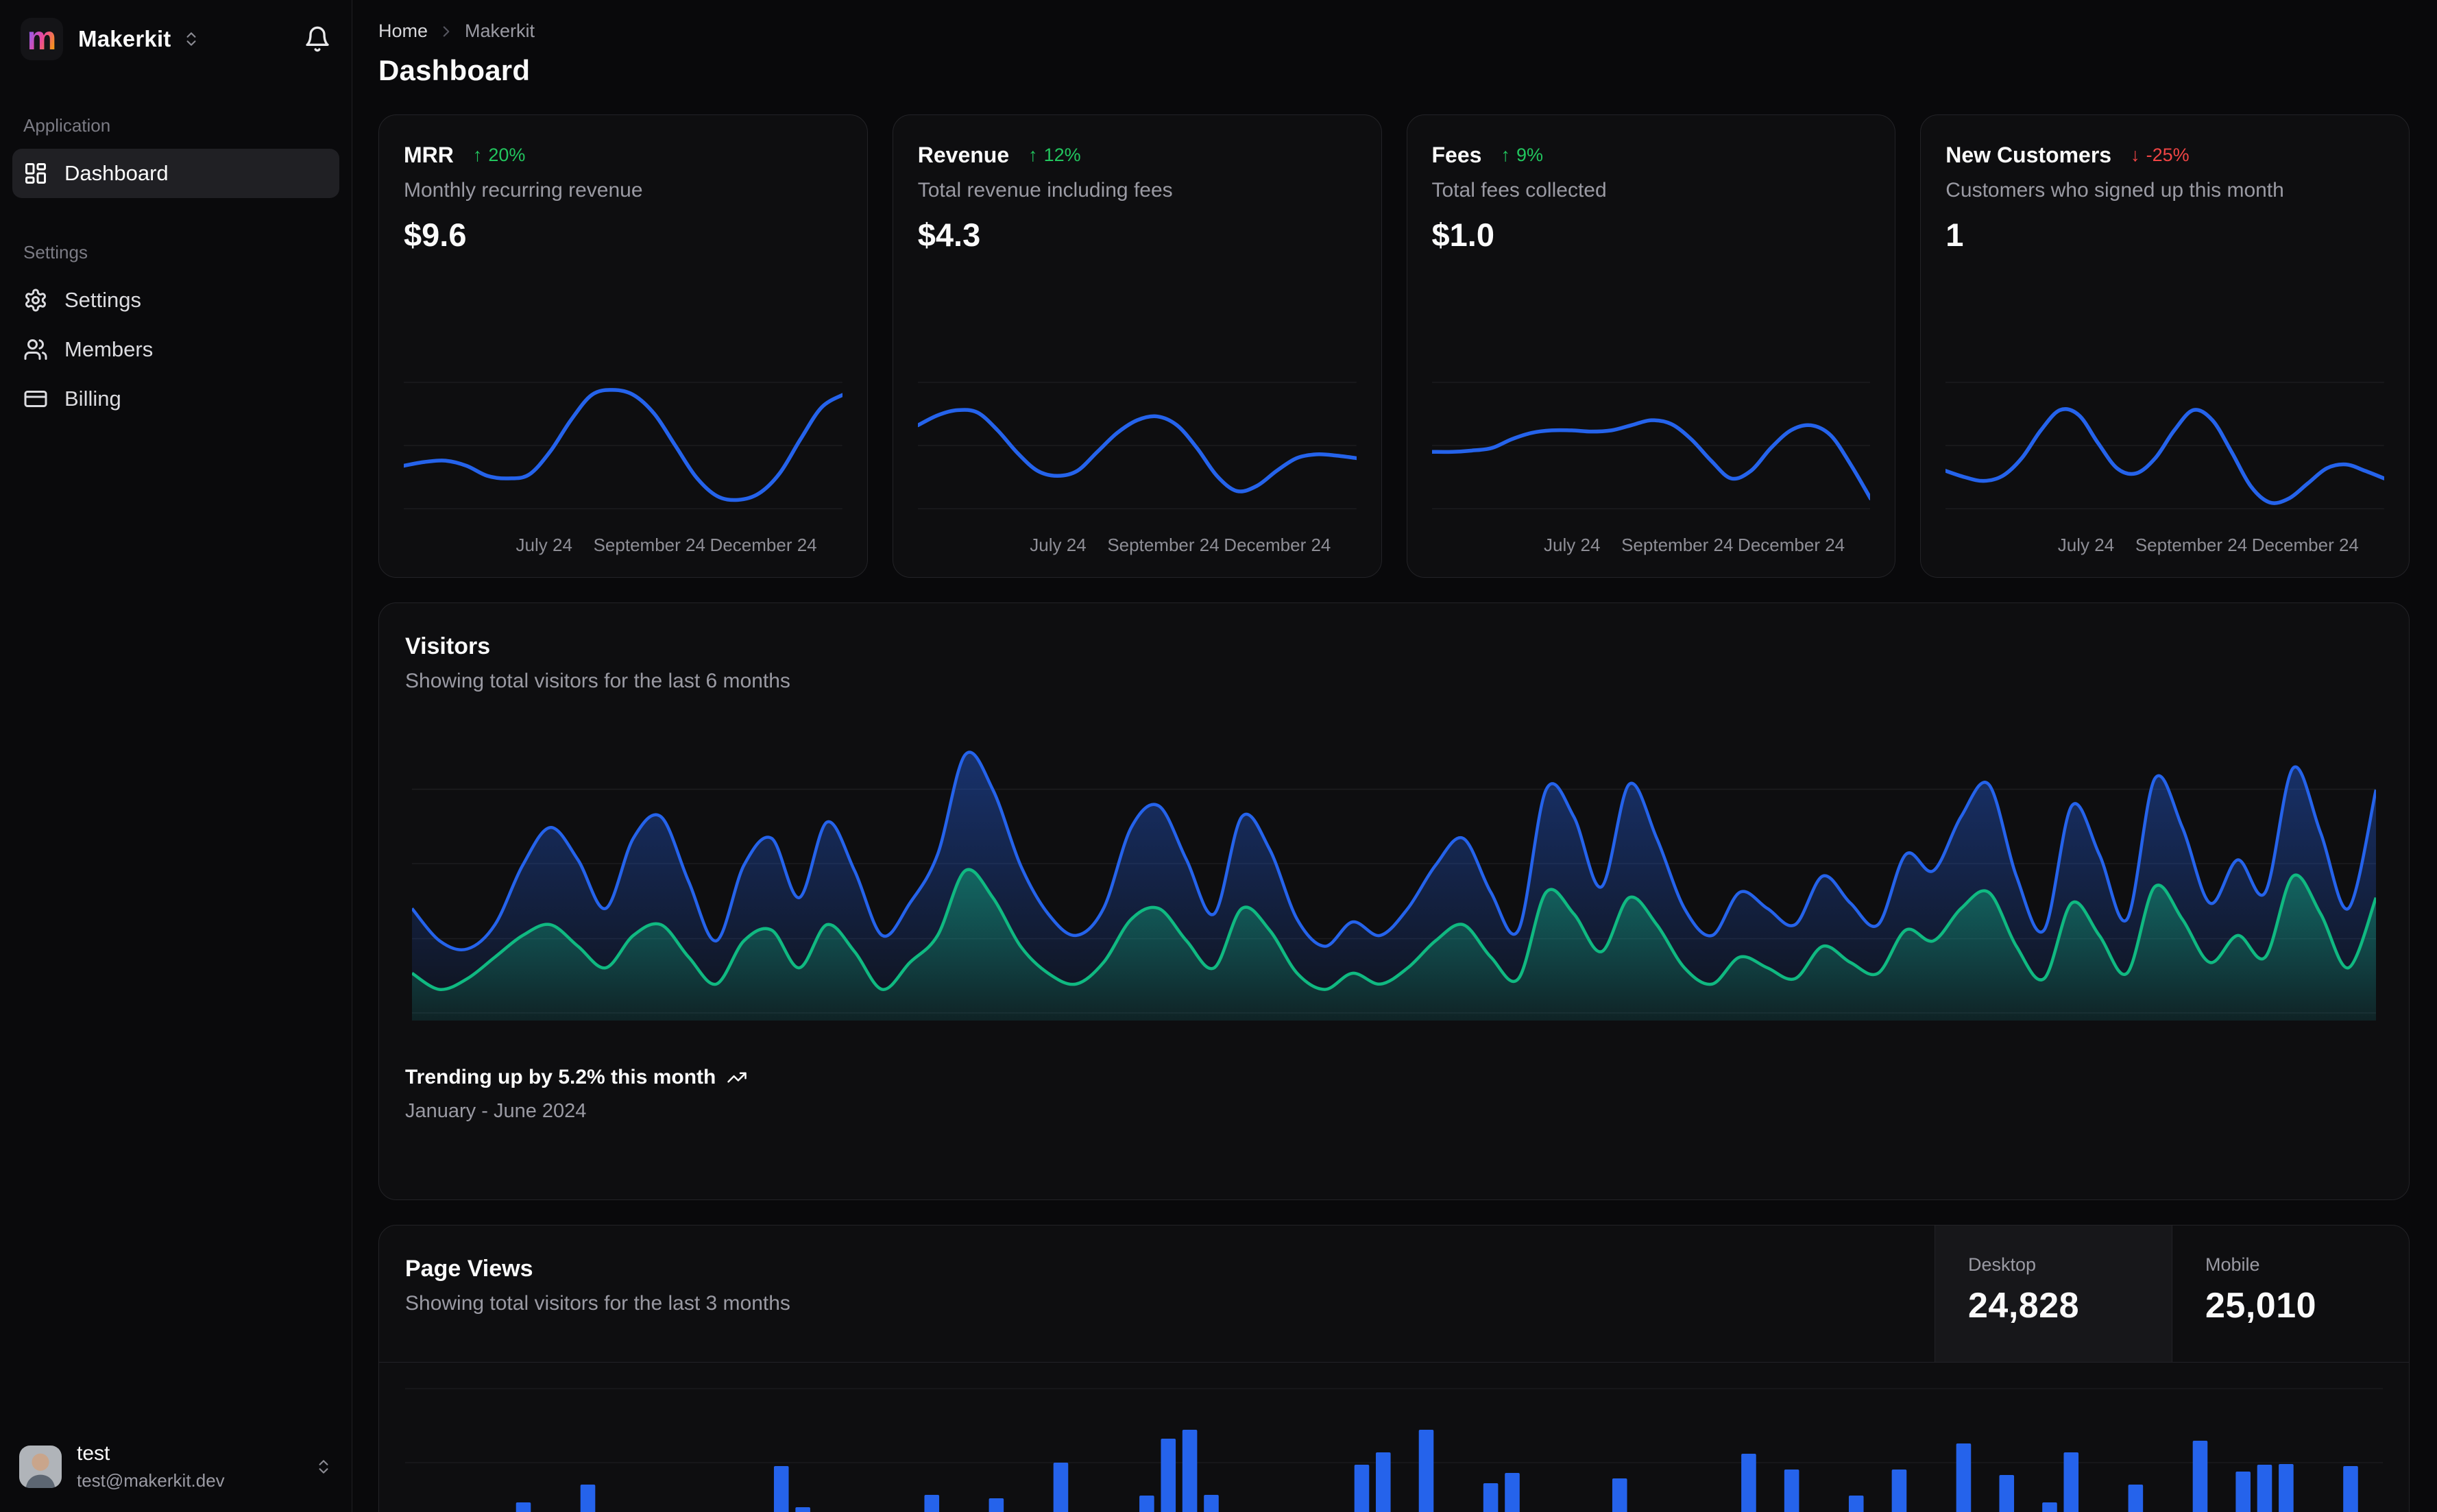 This screenshot has width=2437, height=1512. What do you see at coordinates (151, 1481) in the screenshot?
I see `user-email: test@makerkit.dev` at bounding box center [151, 1481].